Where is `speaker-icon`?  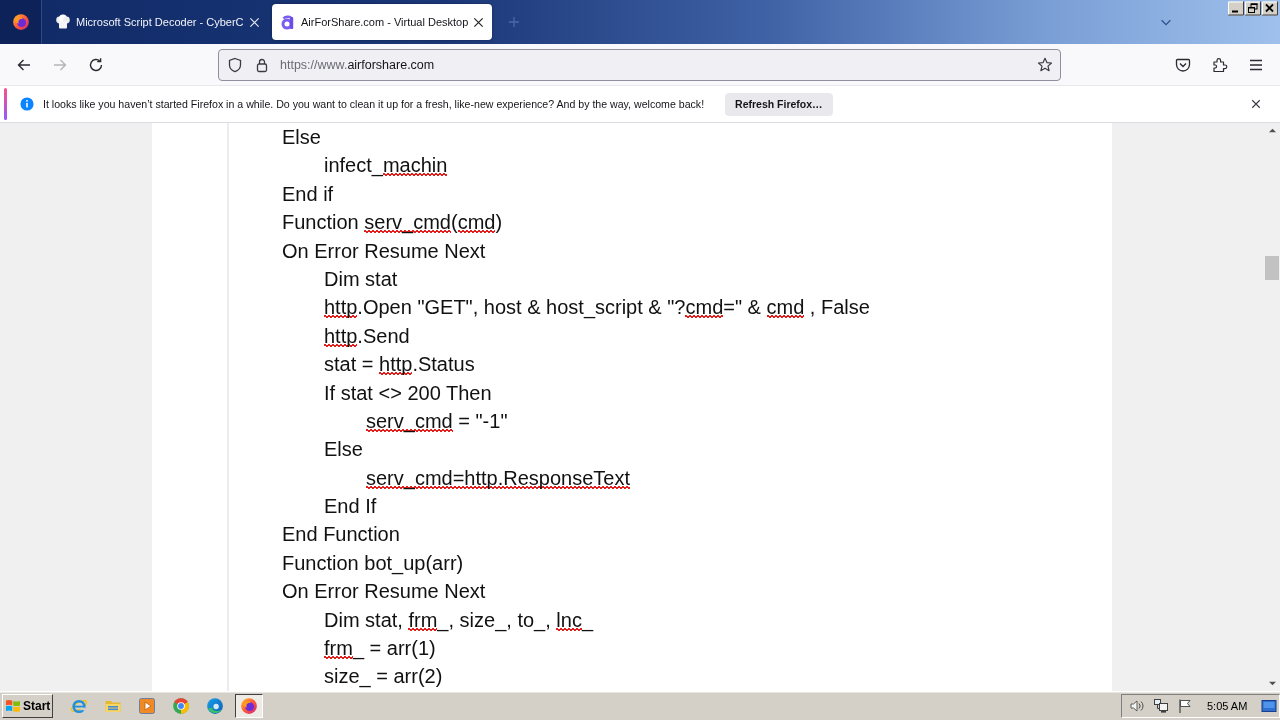 speaker-icon is located at coordinates (1137, 706).